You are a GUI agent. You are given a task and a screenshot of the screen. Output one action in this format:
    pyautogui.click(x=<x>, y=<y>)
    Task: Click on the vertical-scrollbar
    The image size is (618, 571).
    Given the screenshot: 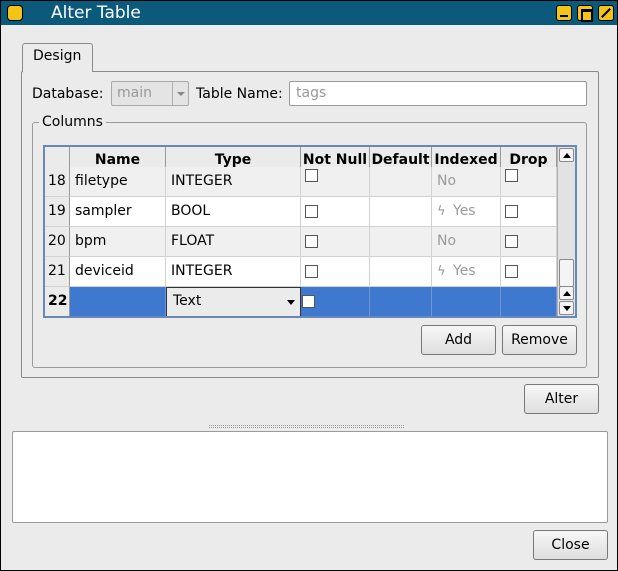 What is the action you would take?
    pyautogui.click(x=566, y=231)
    